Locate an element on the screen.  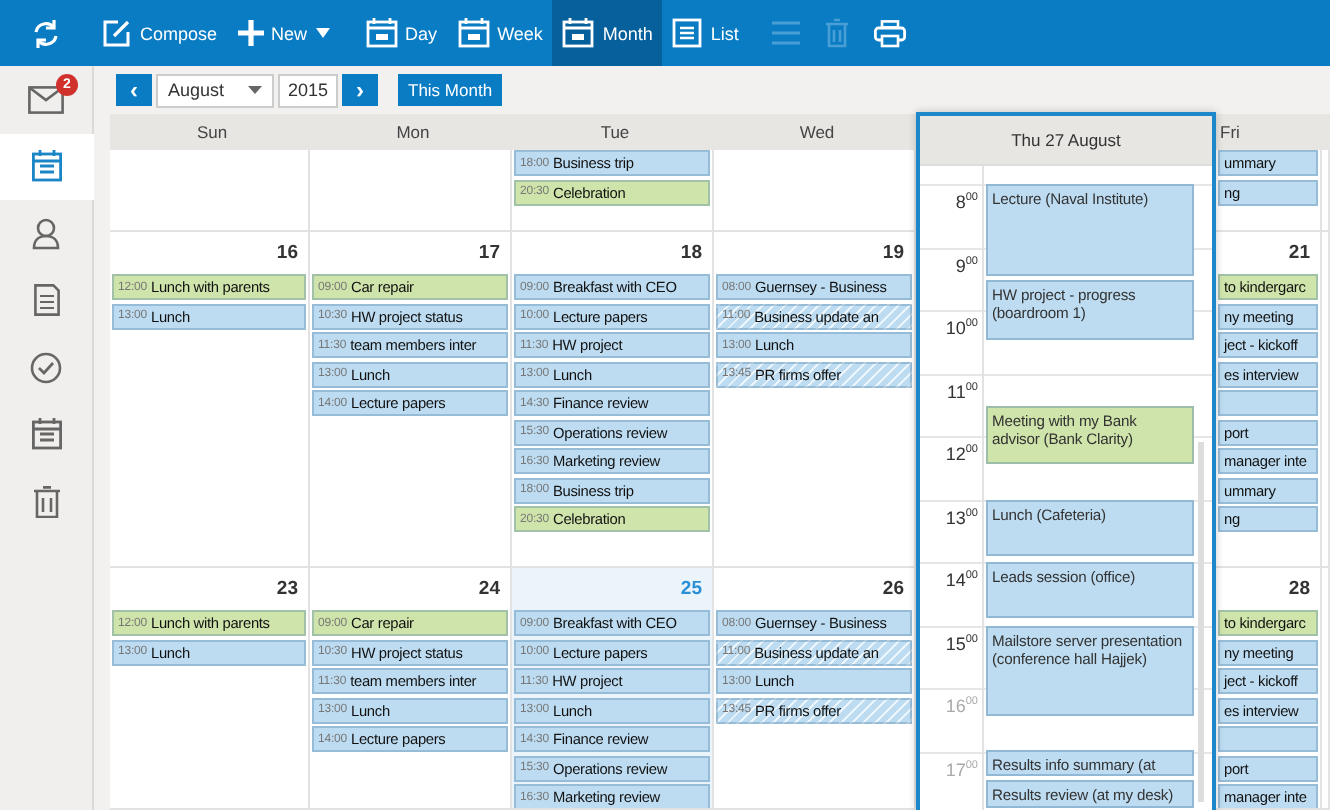
date-number: 16 is located at coordinates (287, 254).